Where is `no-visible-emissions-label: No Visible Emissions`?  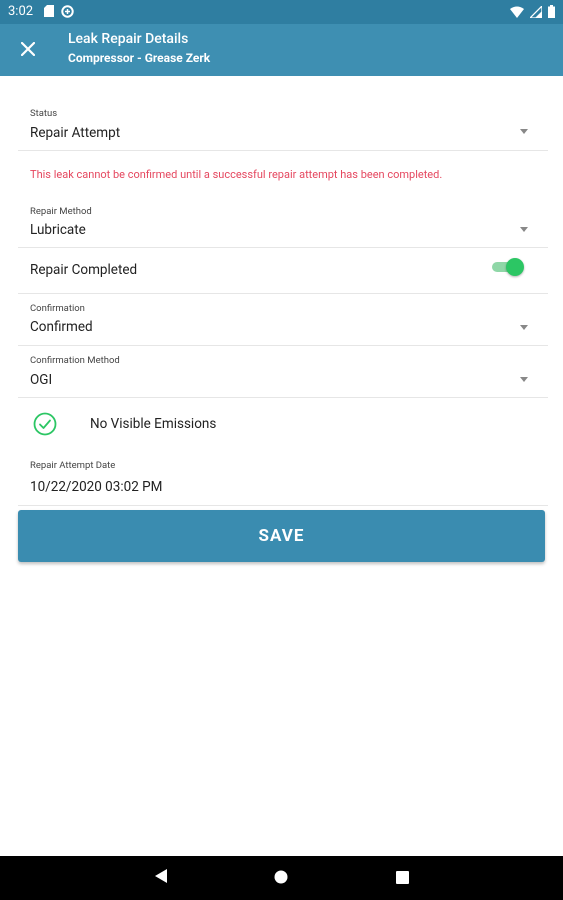 no-visible-emissions-label: No Visible Emissions is located at coordinates (153, 424).